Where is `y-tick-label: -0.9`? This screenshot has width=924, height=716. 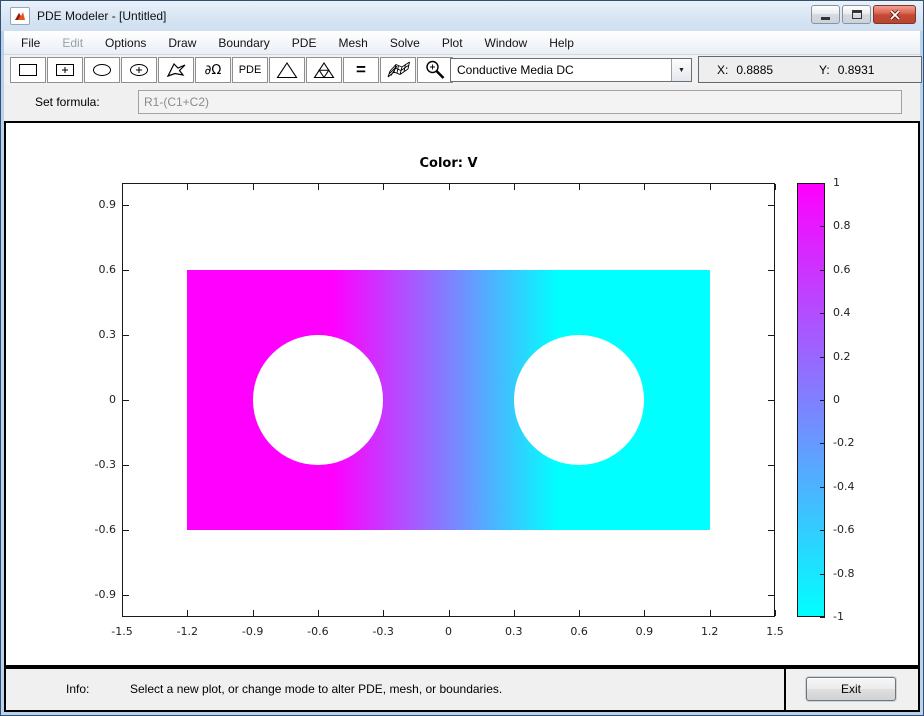 y-tick-label: -0.9 is located at coordinates (105, 595).